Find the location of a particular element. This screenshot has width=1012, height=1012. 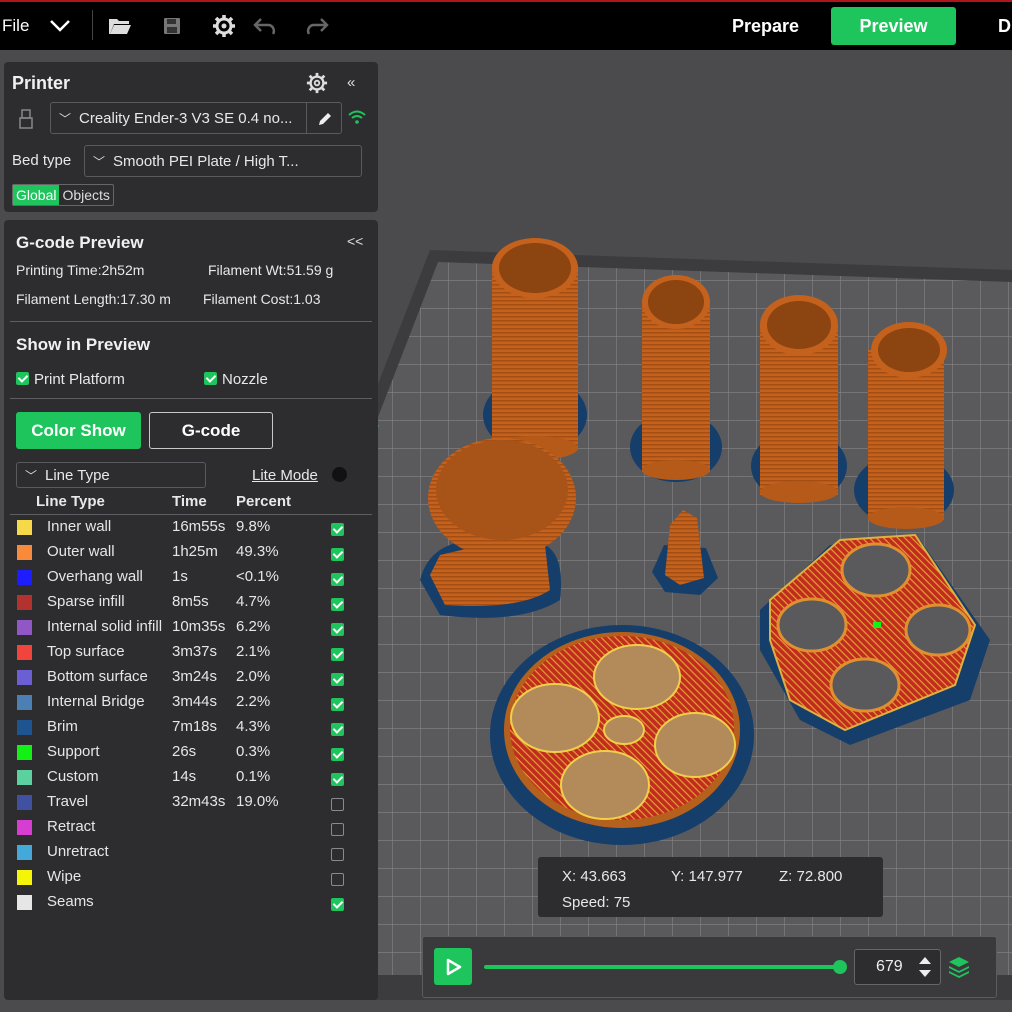

view-type-select: ﹀ Line Type is located at coordinates (111, 475).